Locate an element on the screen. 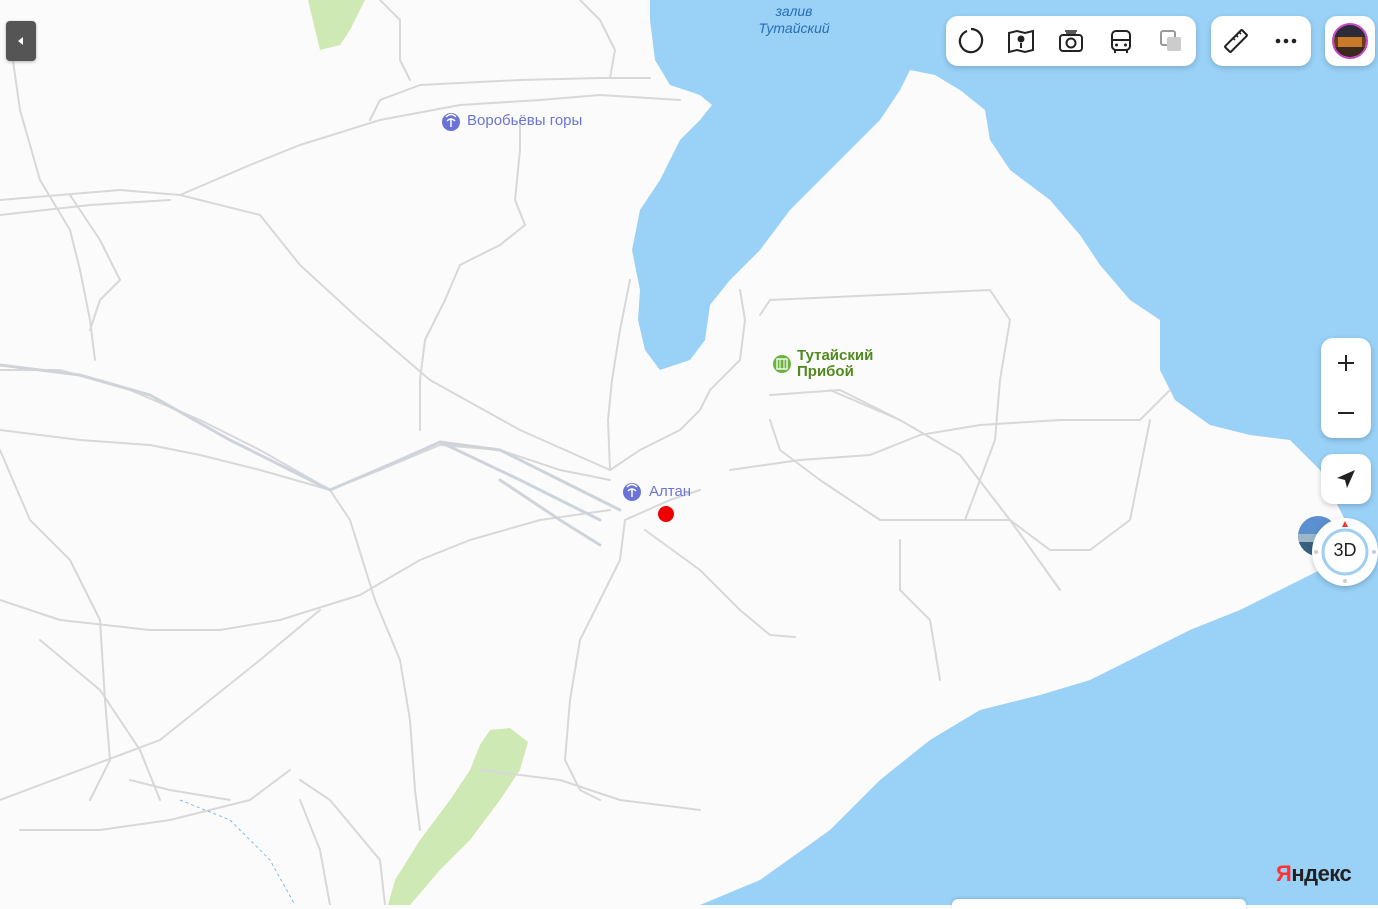 The image size is (1378, 909). park-icon is located at coordinates (782, 364).